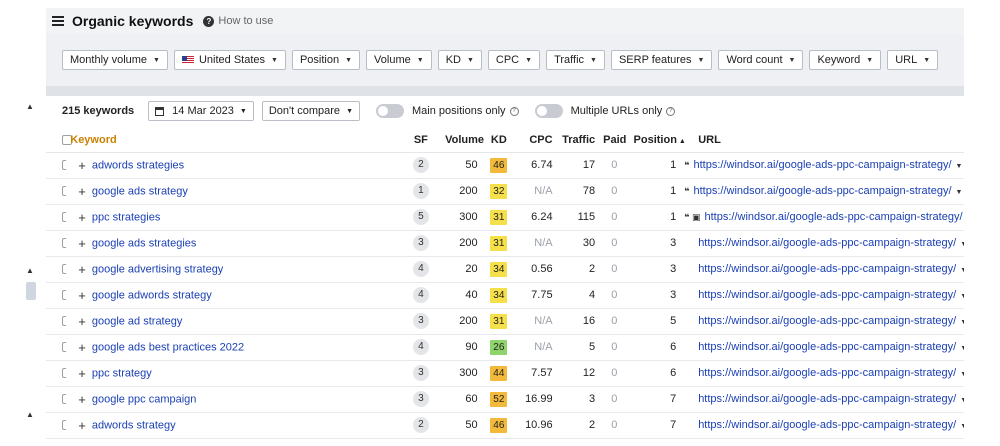 This screenshot has width=1000, height=446. What do you see at coordinates (134, 425) in the screenshot?
I see `keyword-link: adwords strategy` at bounding box center [134, 425].